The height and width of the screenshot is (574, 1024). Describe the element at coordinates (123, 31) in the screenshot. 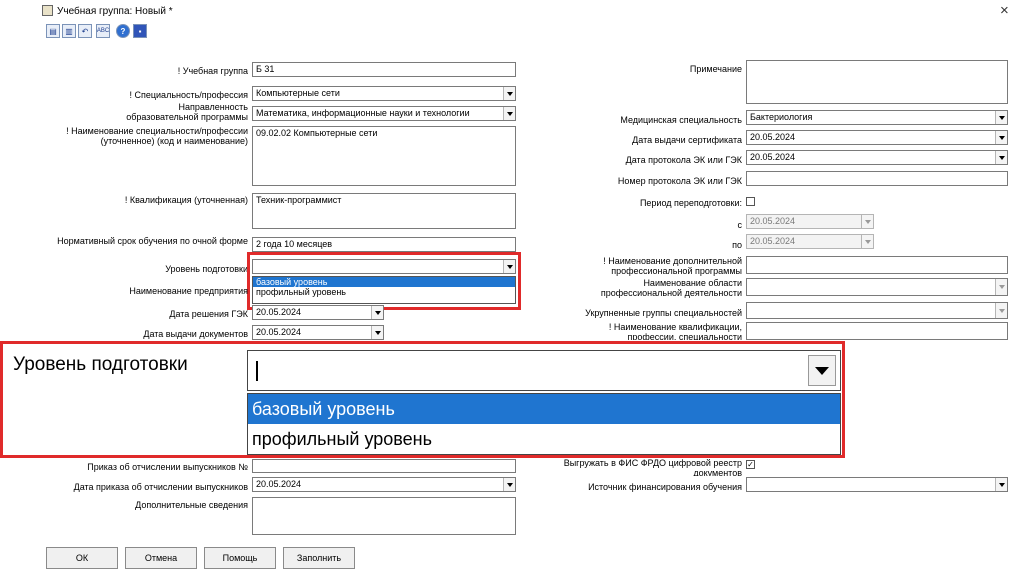

I see `help-icon: ?` at that location.